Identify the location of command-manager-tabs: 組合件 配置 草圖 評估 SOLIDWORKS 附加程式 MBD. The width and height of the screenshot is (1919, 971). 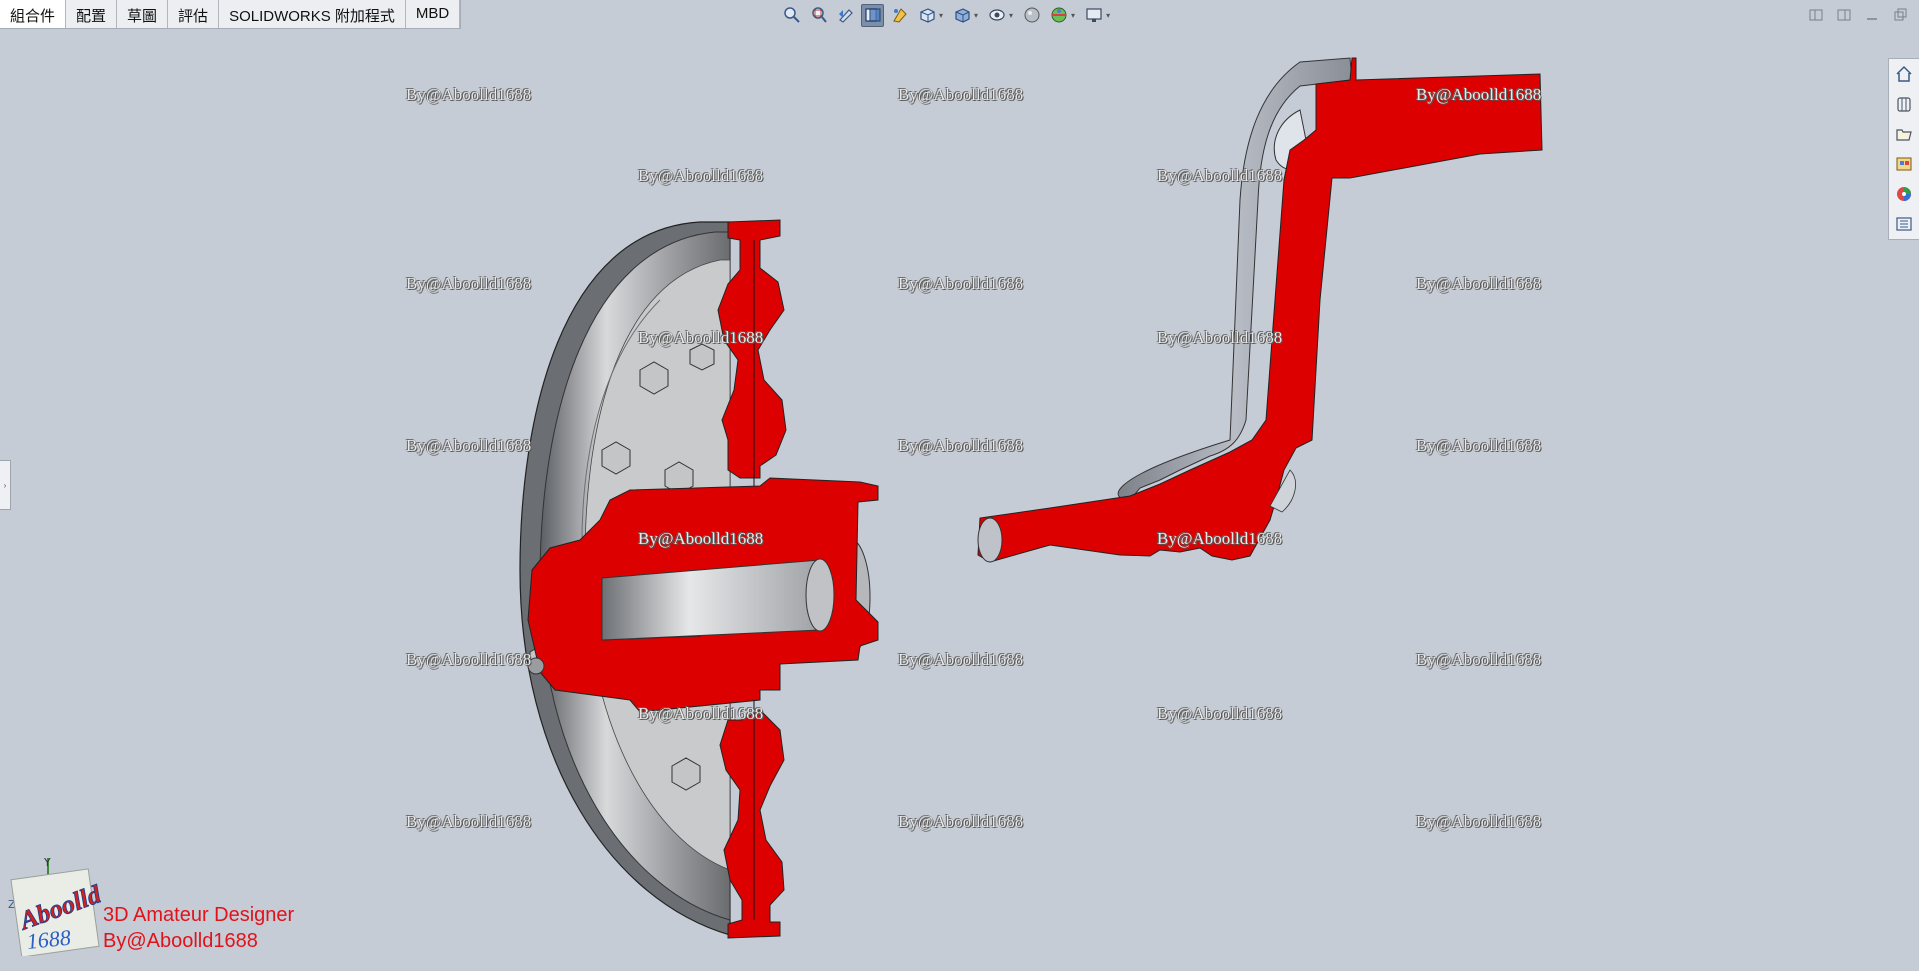
(231, 14).